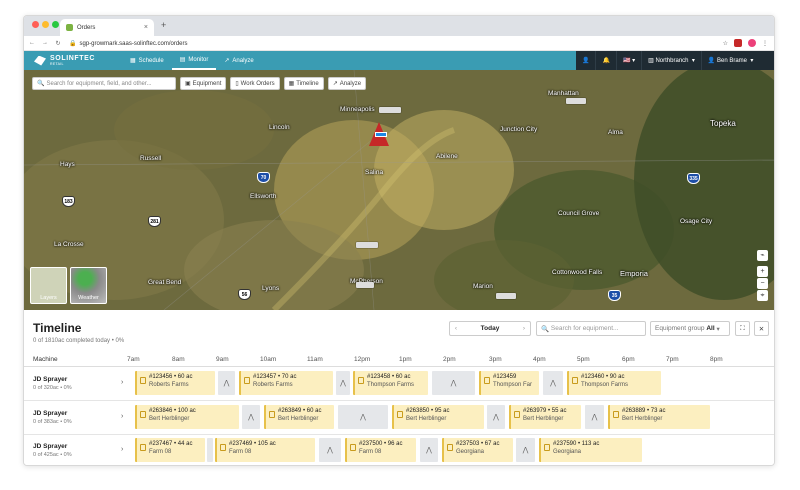 The width and height of the screenshot is (800, 490). What do you see at coordinates (380, 450) in the screenshot?
I see `work-order-block: #237500 • 96 ac Farm 08` at bounding box center [380, 450].